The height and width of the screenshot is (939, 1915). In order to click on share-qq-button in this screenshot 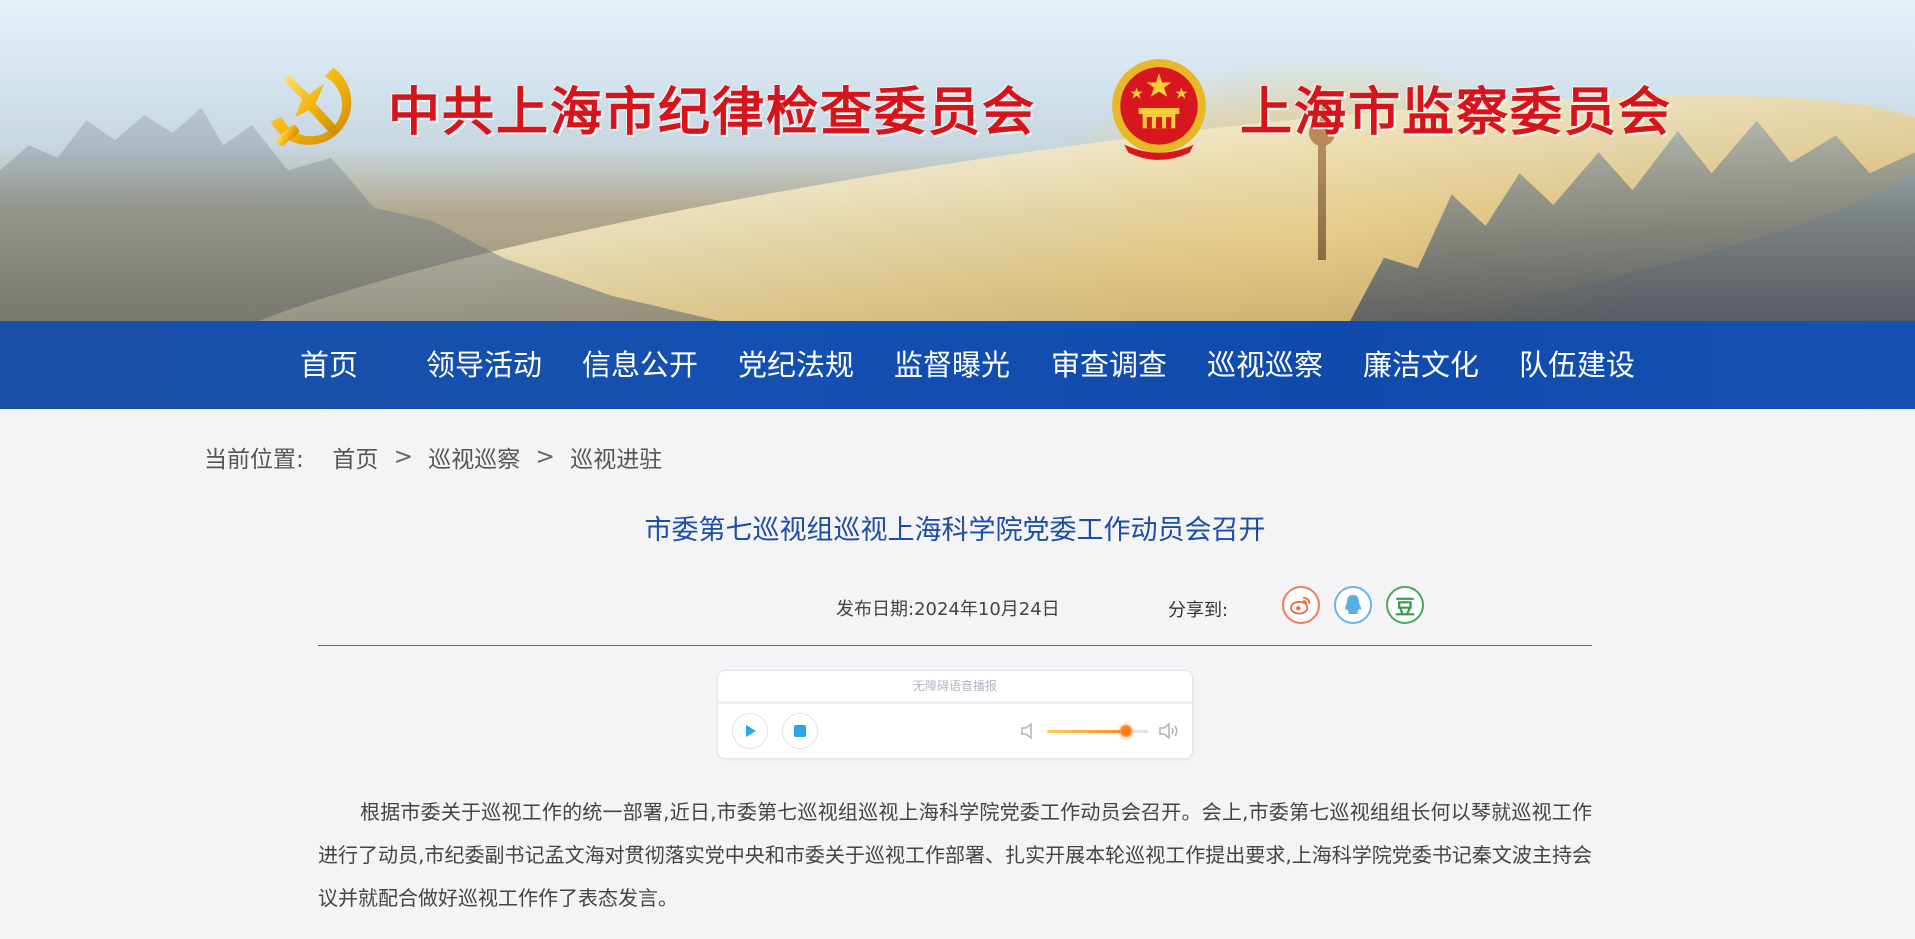, I will do `click(1353, 605)`.